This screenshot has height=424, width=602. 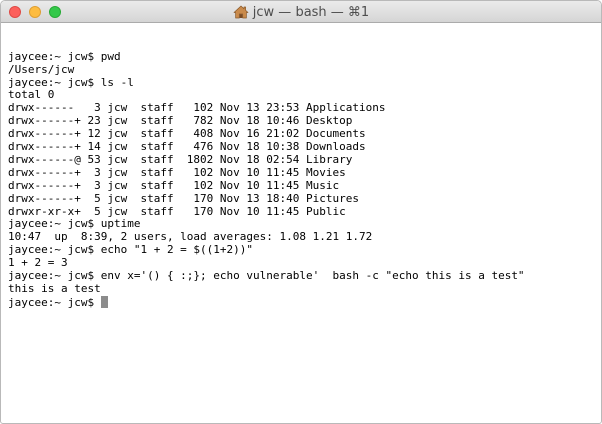 What do you see at coordinates (71, 82) in the screenshot?
I see `terminal-line: jaycee:~ jcw$ ls -l` at bounding box center [71, 82].